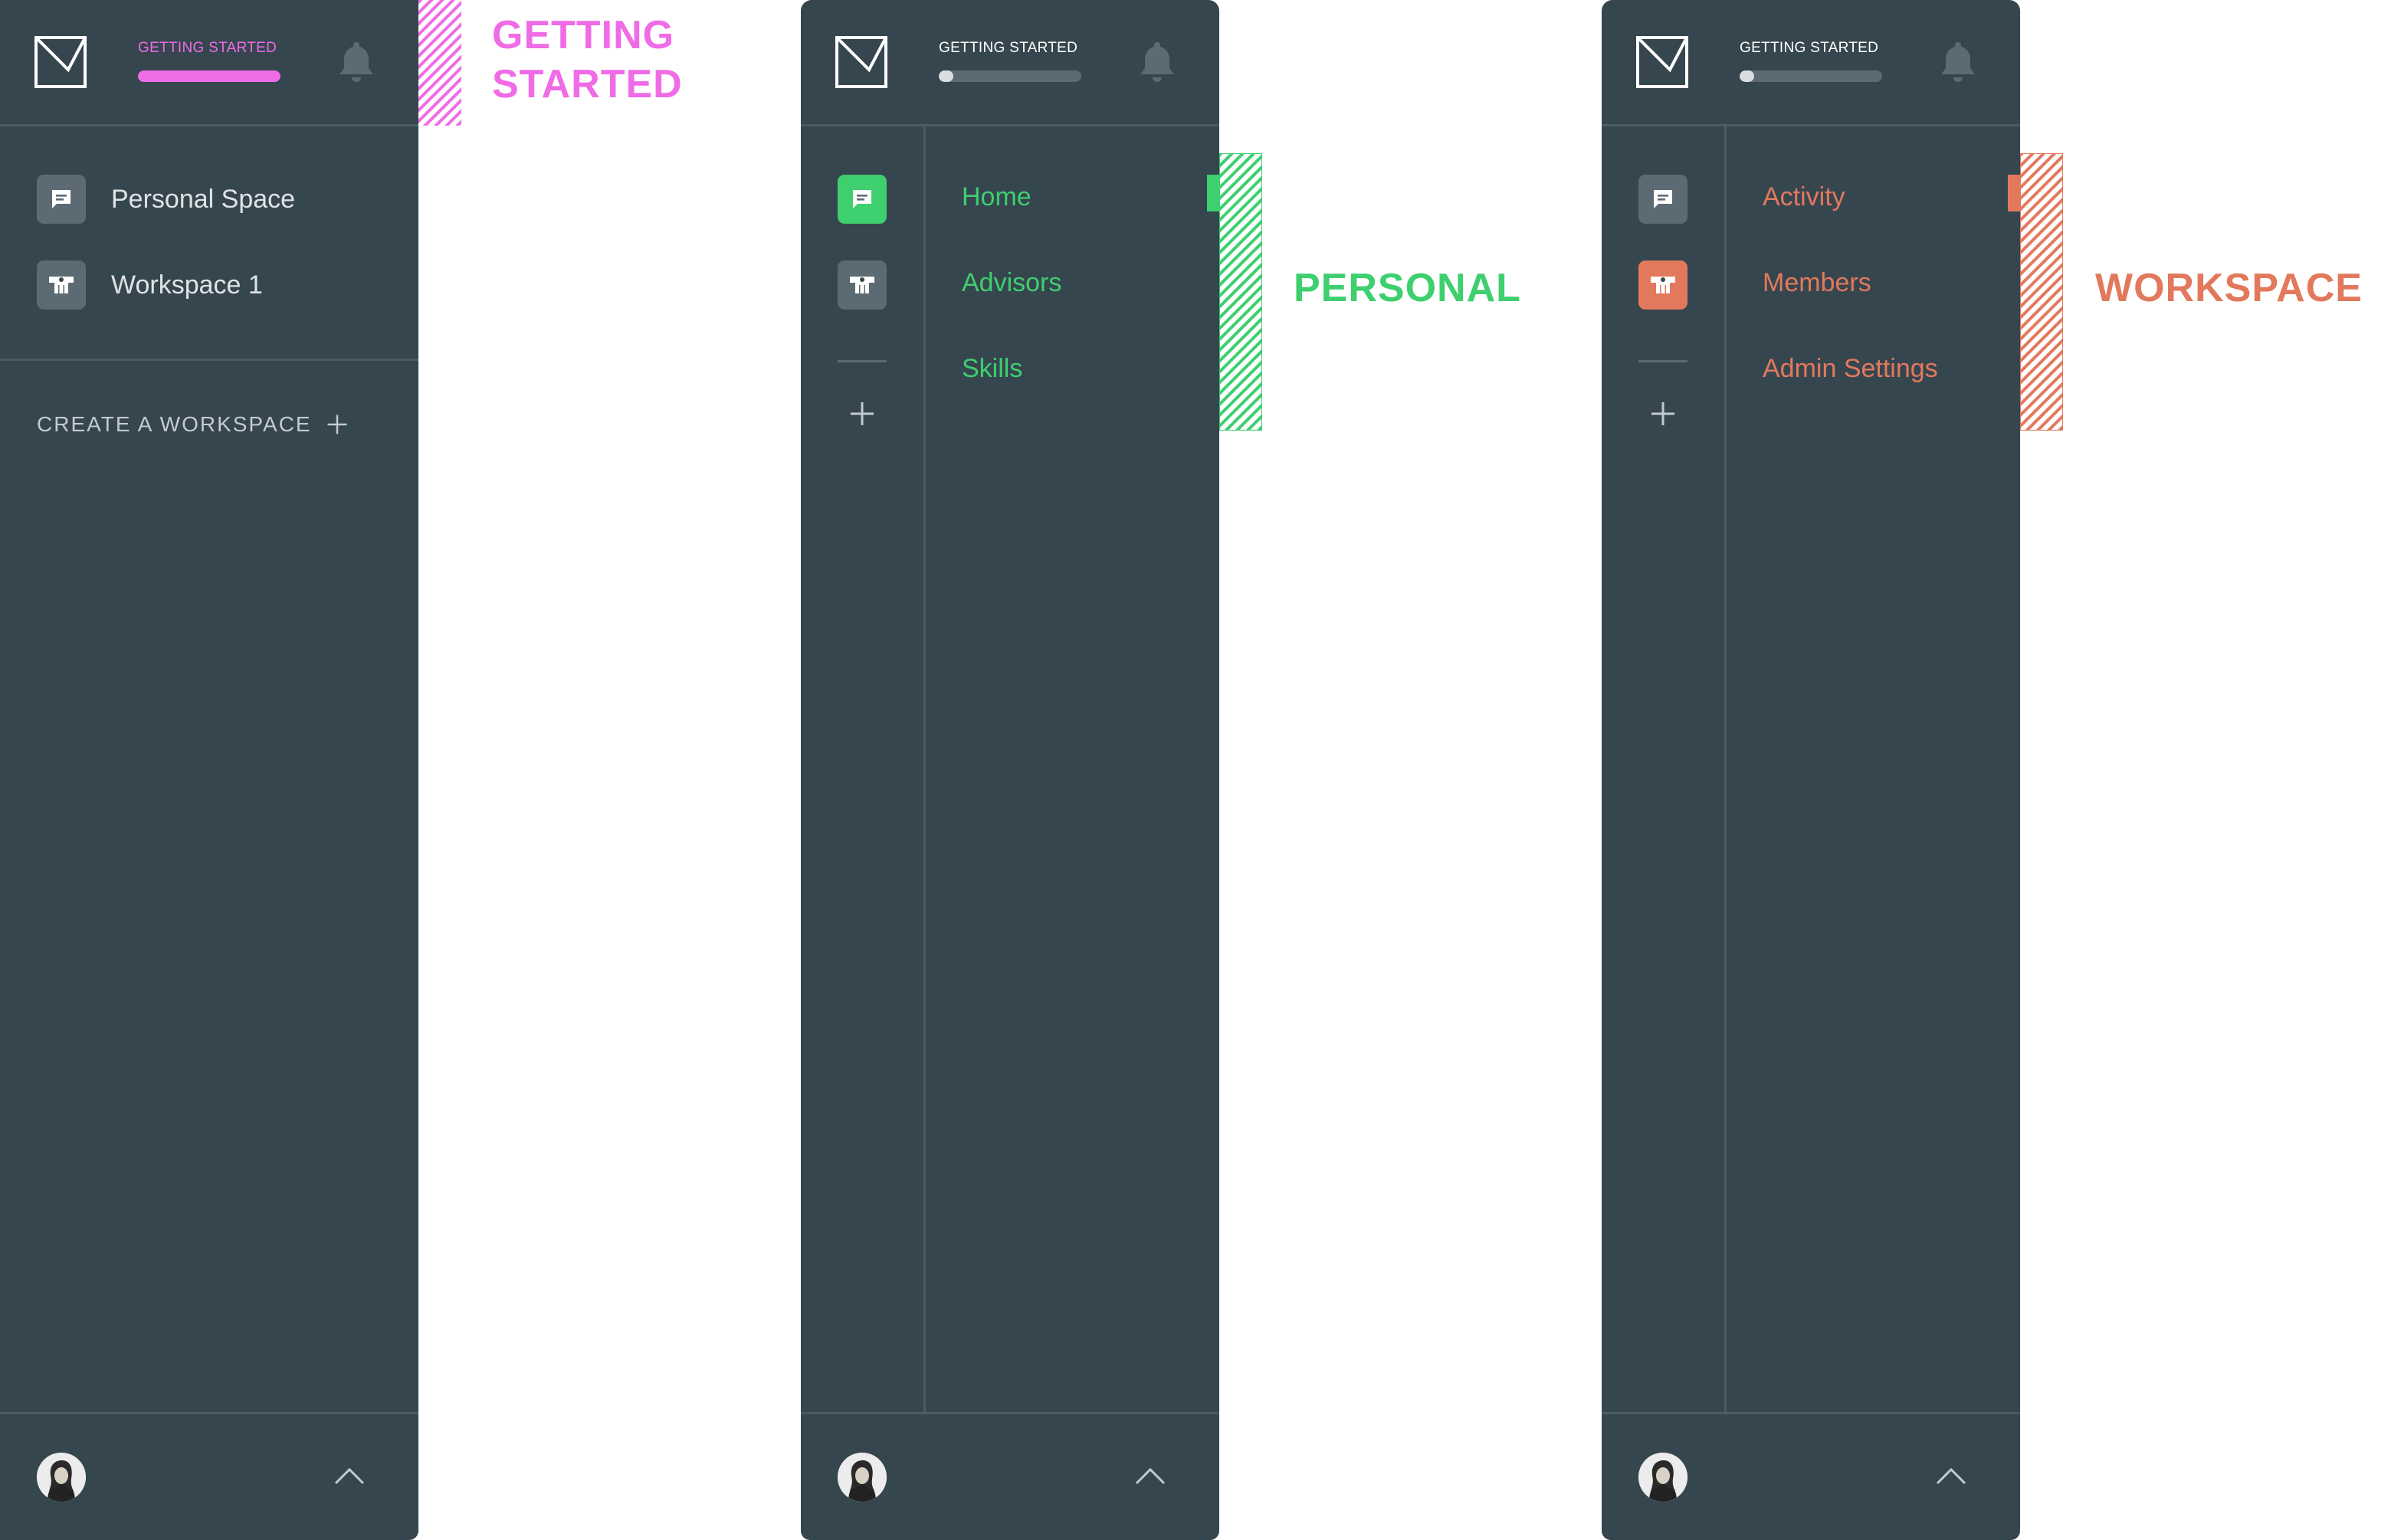 Image resolution: width=2391 pixels, height=1540 pixels. I want to click on workspace-item-workspace-1: Workspace 1, so click(150, 285).